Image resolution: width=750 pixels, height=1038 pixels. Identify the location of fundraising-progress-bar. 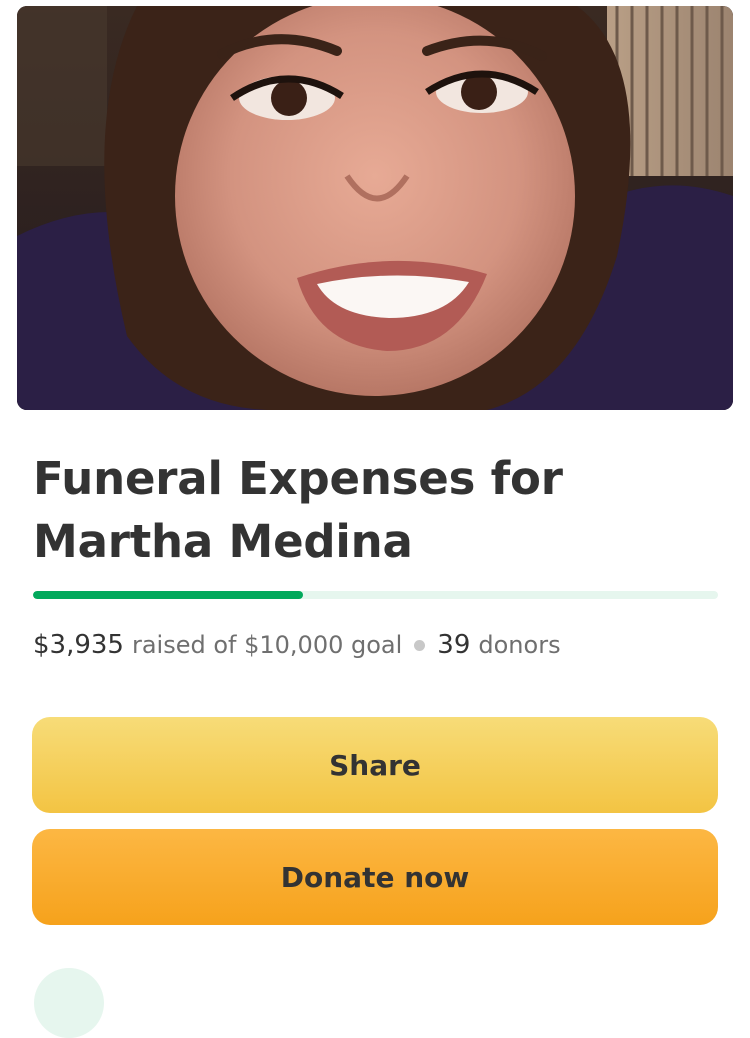
(375, 595).